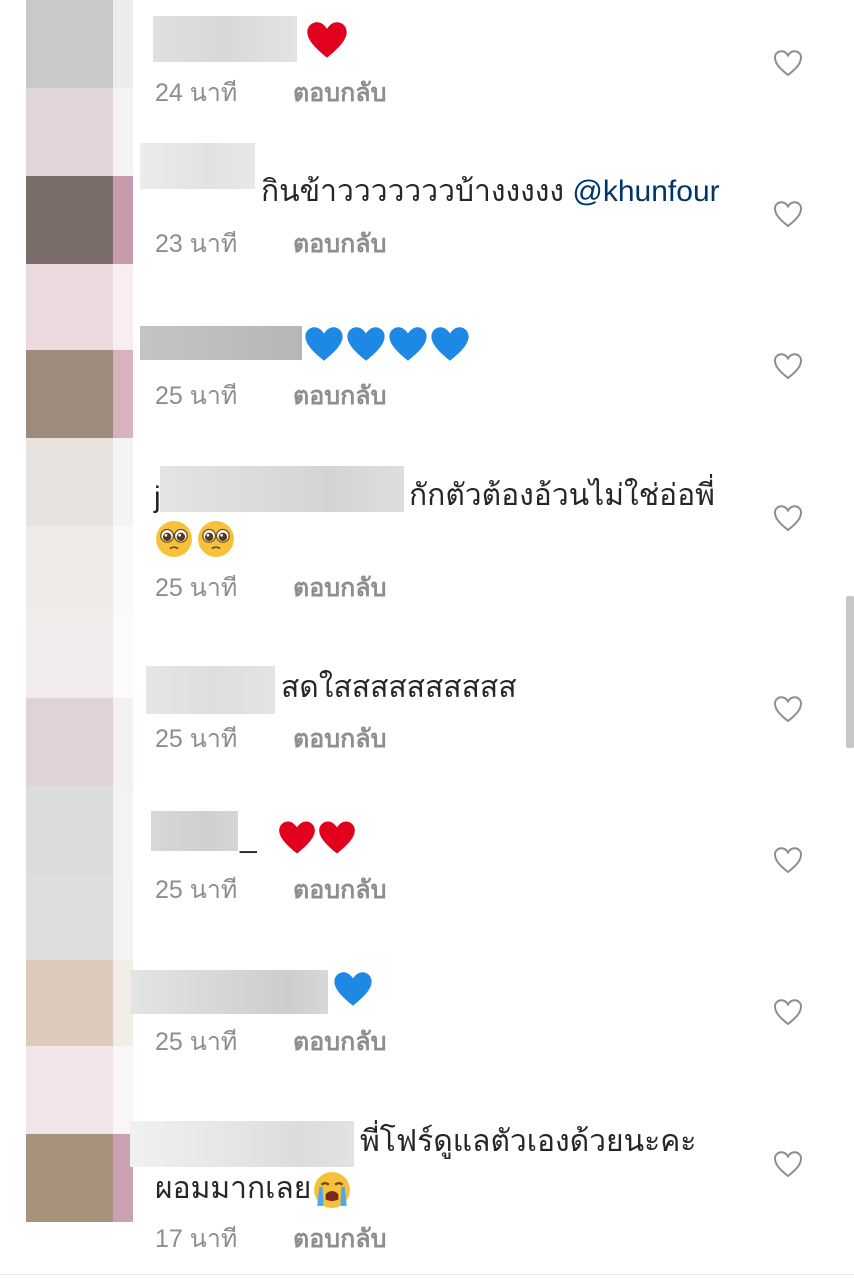 The height and width of the screenshot is (1279, 854). What do you see at coordinates (562, 495) in the screenshot?
I see `comment-body: กักตัวต้องอ้วนไม่ใช่อ่อพี่` at bounding box center [562, 495].